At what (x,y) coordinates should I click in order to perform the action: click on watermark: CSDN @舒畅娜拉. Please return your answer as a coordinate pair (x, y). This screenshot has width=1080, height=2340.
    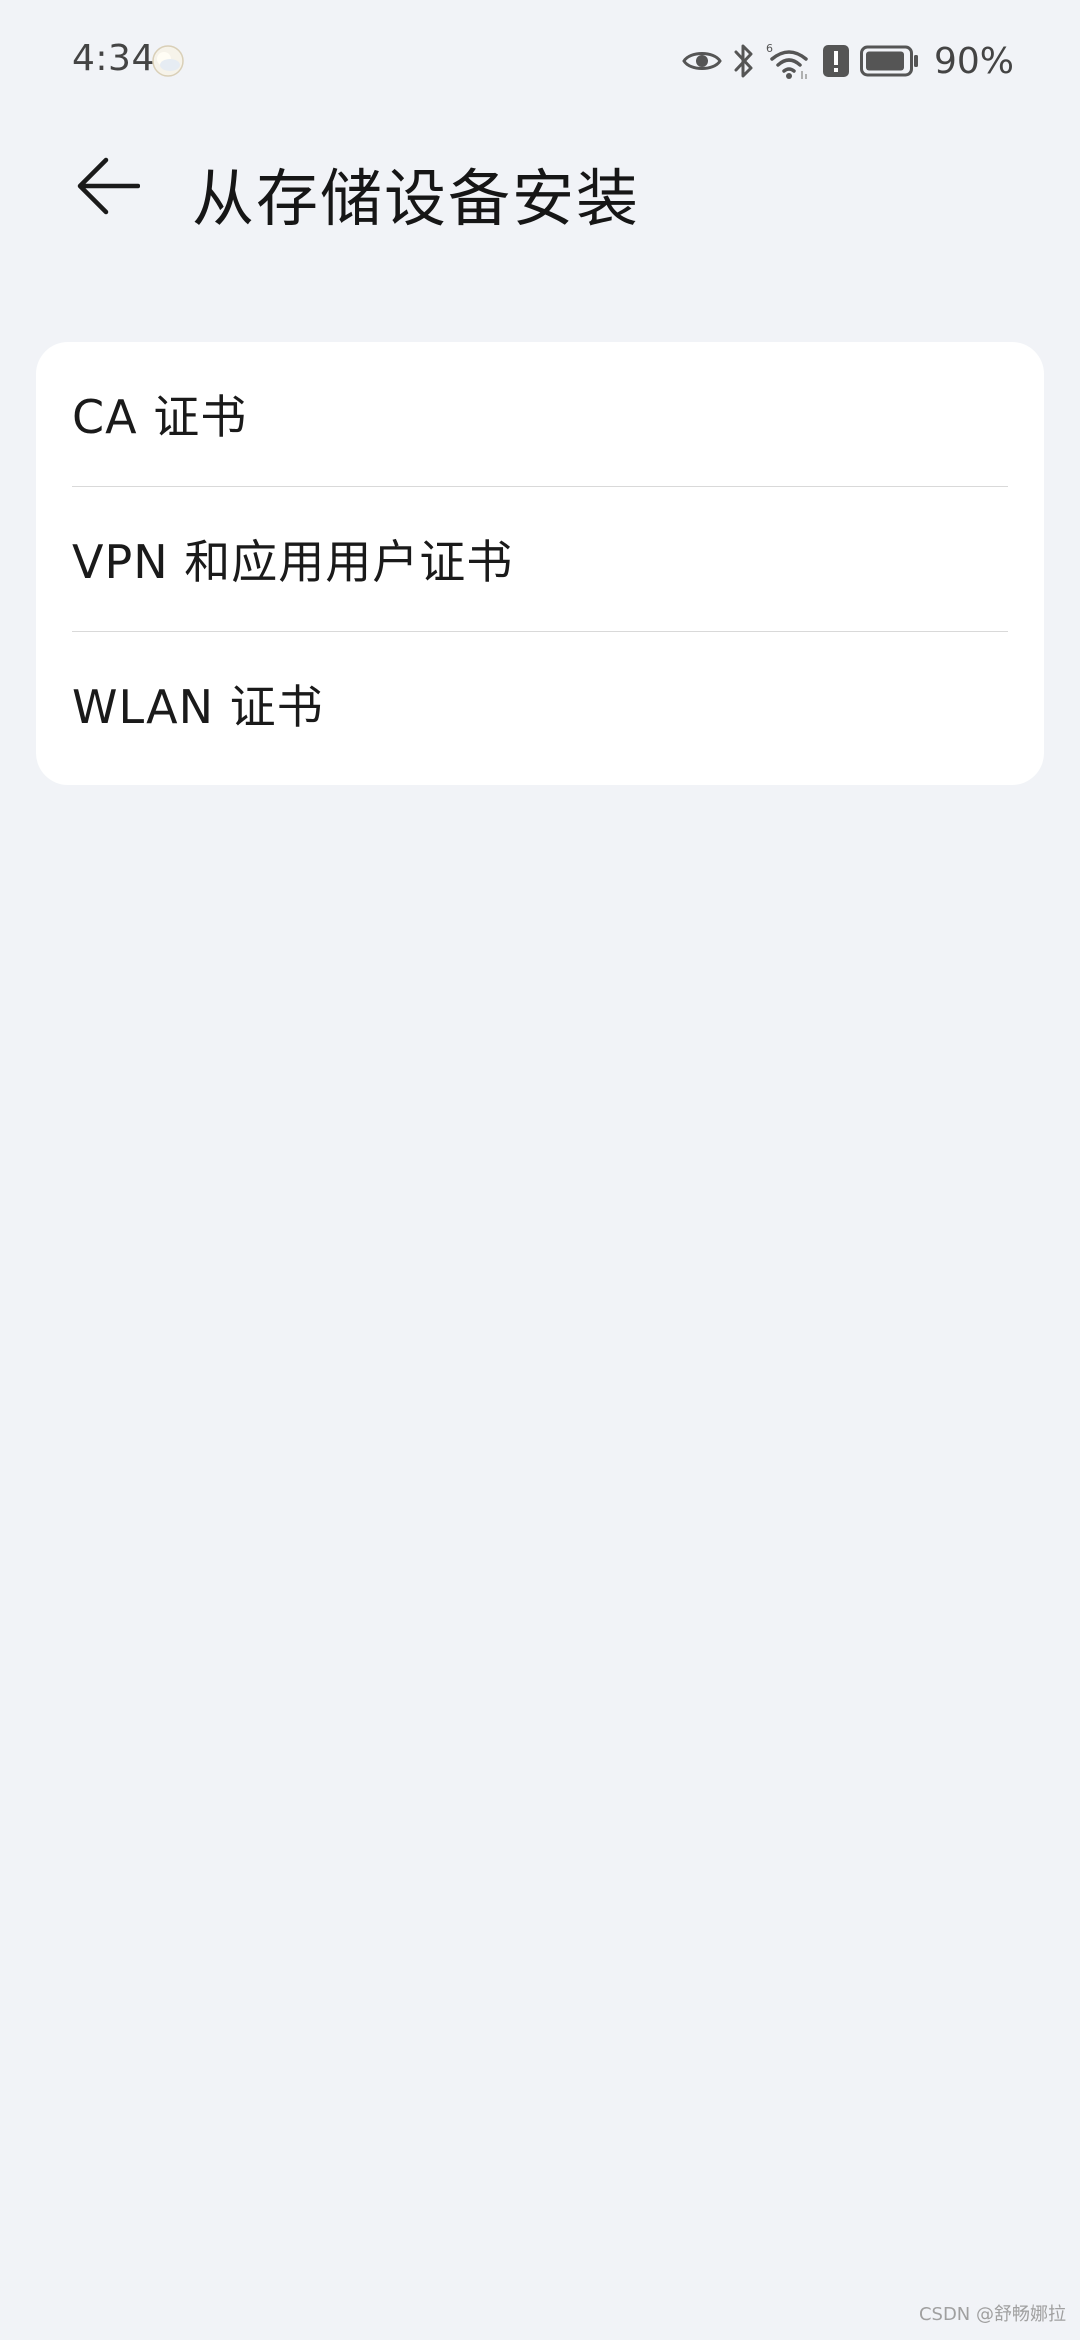
    Looking at the image, I should click on (992, 2314).